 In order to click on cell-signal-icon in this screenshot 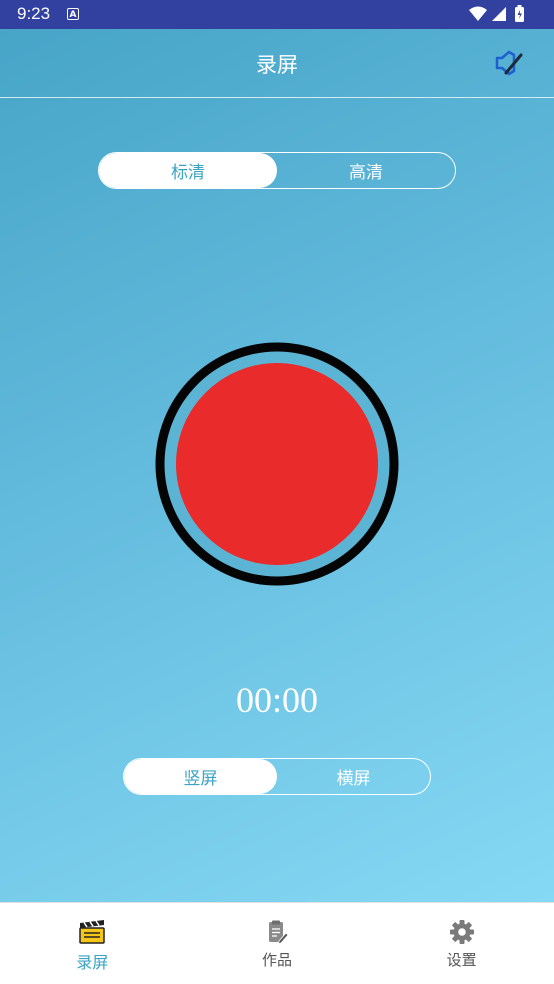, I will do `click(499, 14)`.